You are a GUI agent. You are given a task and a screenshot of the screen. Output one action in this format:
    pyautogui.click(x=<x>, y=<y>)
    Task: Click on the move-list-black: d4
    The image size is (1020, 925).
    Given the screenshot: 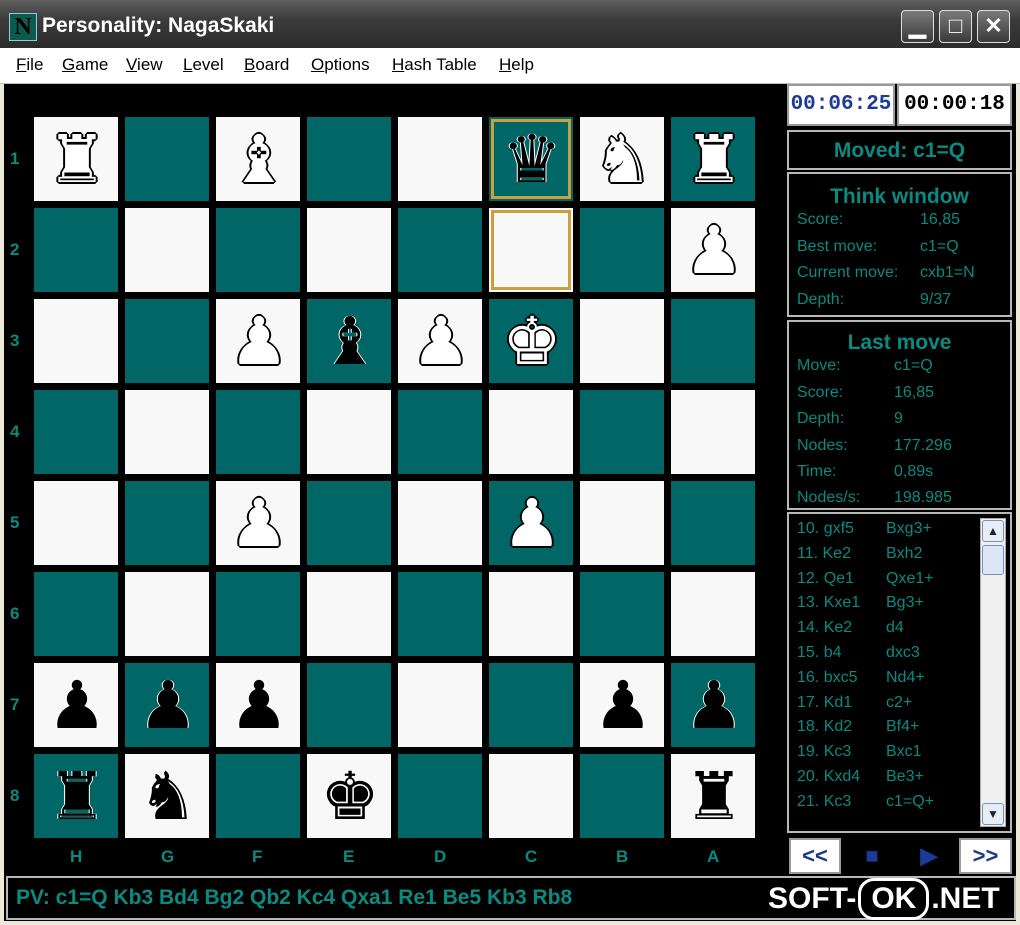 What is the action you would take?
    pyautogui.click(x=895, y=628)
    